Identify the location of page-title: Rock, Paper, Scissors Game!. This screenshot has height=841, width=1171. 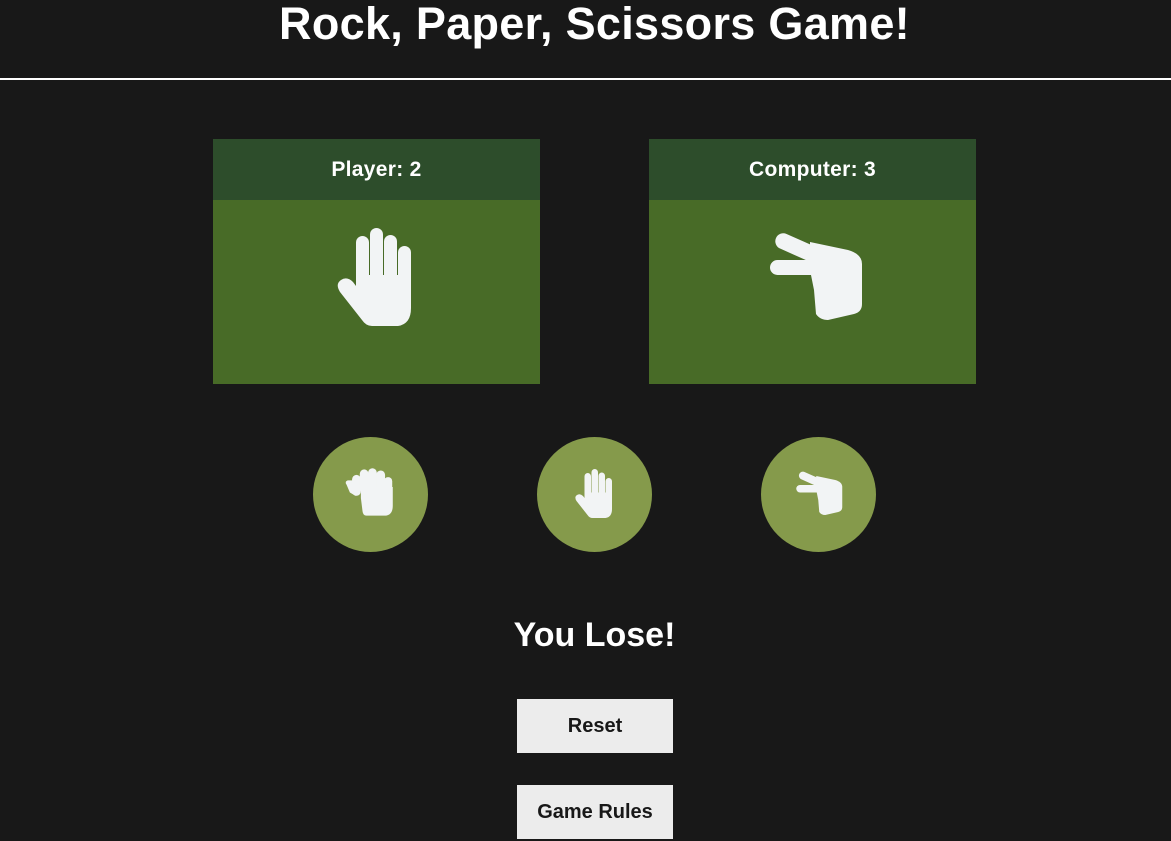
(594, 24).